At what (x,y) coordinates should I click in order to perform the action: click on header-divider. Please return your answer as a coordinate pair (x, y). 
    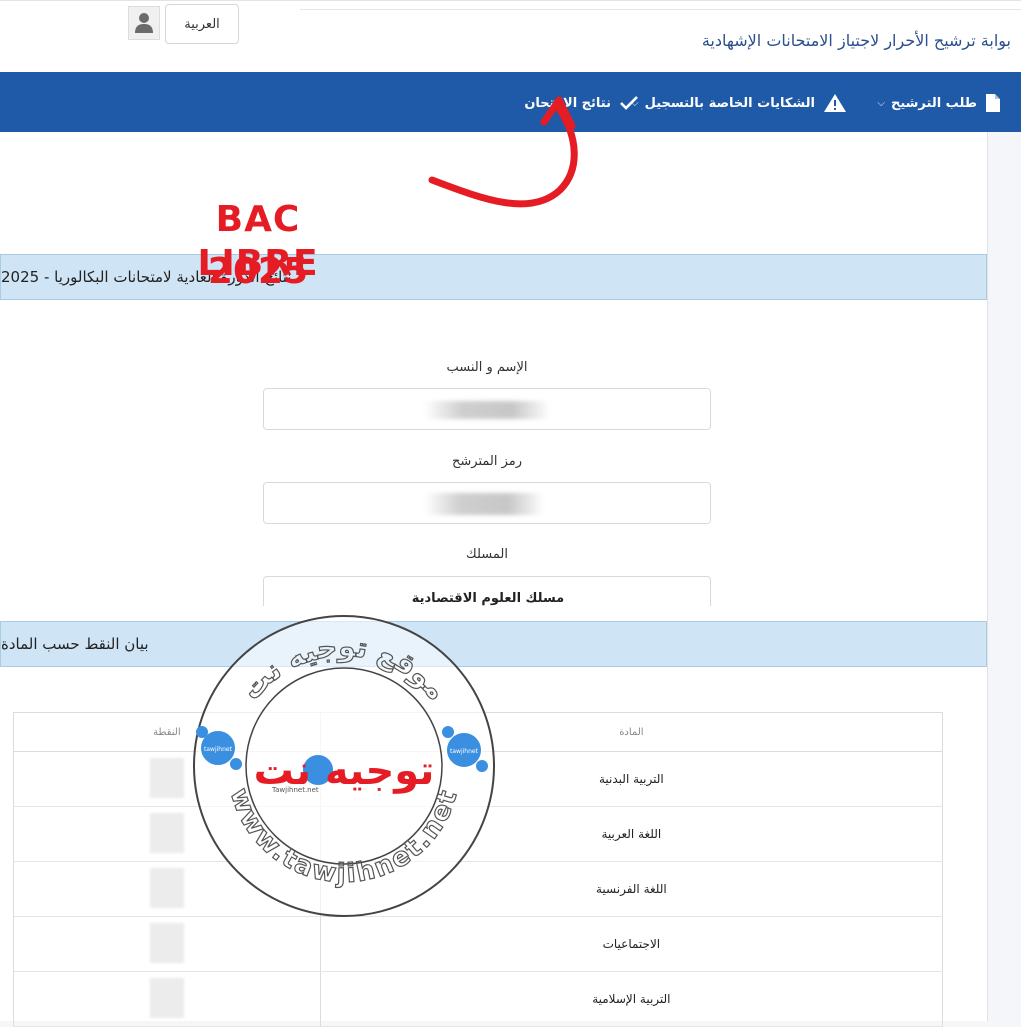
    Looking at the image, I should click on (660, 9).